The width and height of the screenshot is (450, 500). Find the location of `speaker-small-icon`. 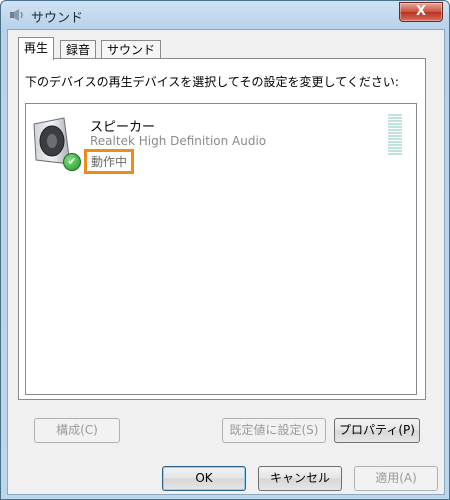

speaker-small-icon is located at coordinates (16, 15).